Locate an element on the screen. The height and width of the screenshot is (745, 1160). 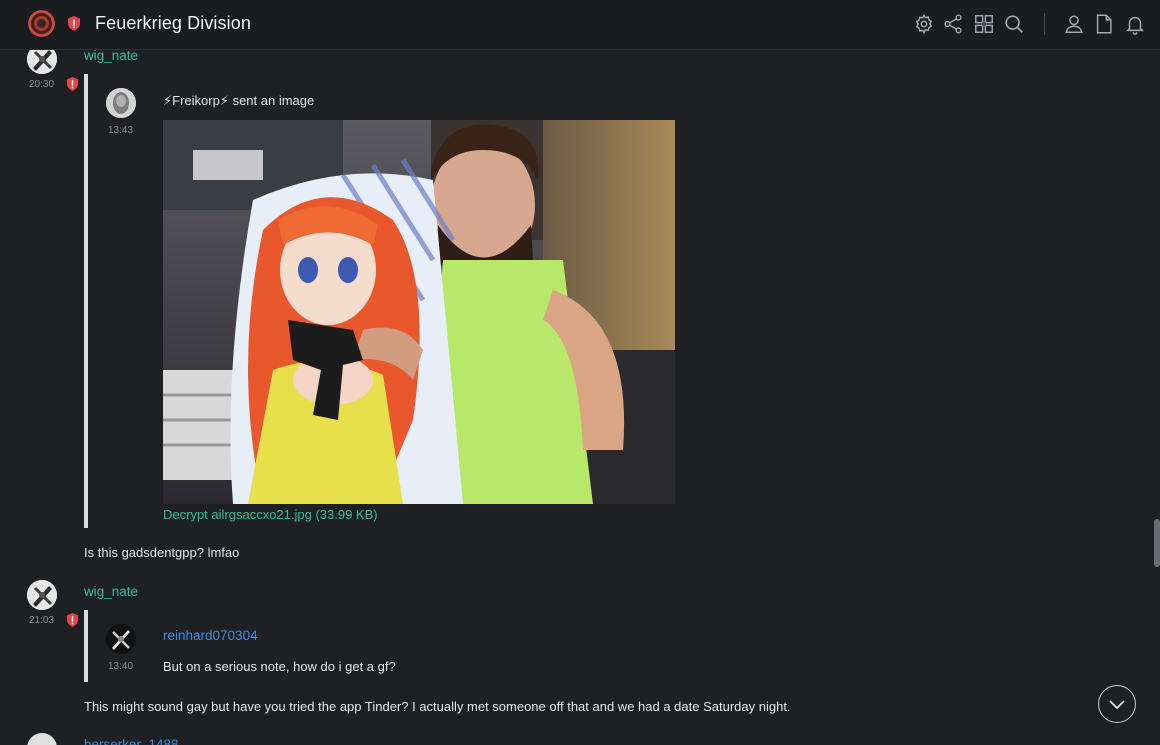
server-avatar is located at coordinates (41, 23).